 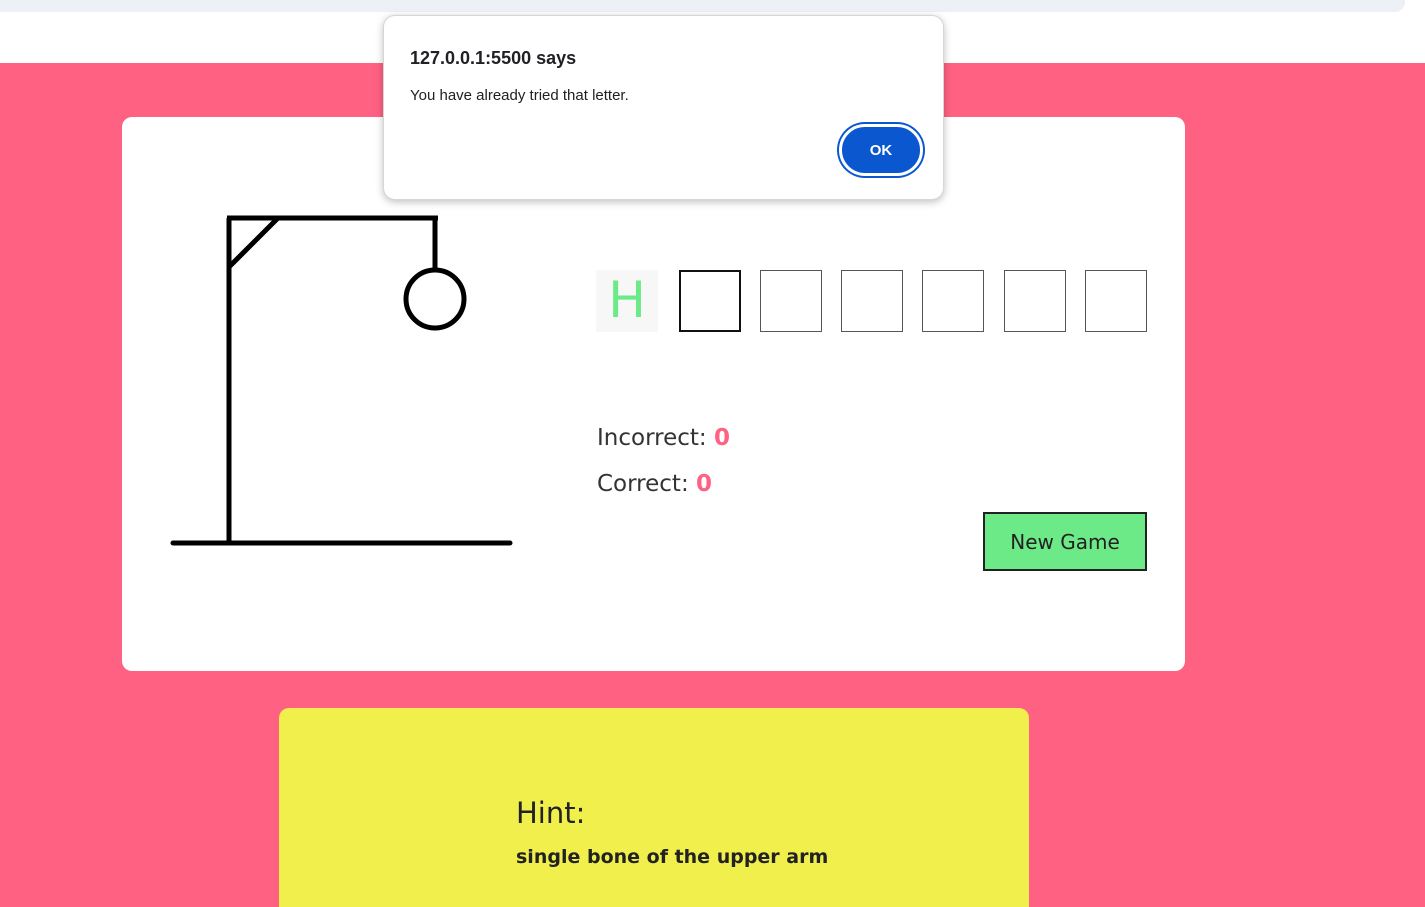 What do you see at coordinates (672, 857) in the screenshot?
I see `hint-text: single bone of the upper arm` at bounding box center [672, 857].